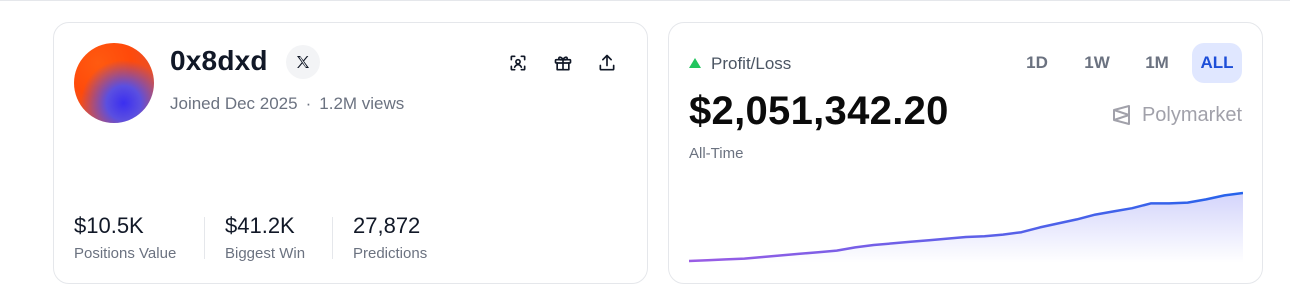  I want to click on scan-icon, so click(518, 63).